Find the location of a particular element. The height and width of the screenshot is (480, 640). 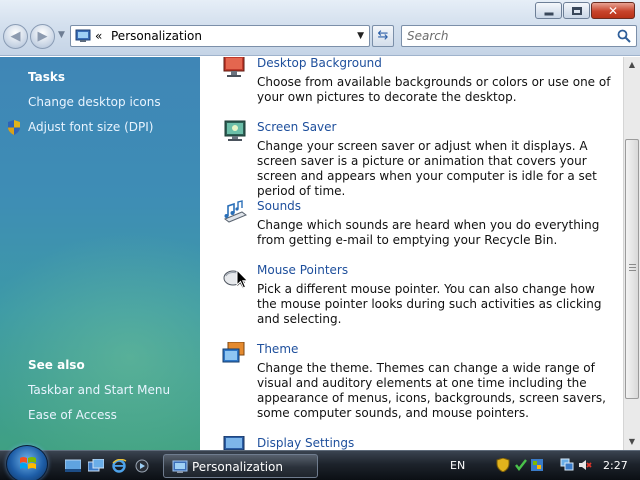

desktop-background-link: Desktop Background is located at coordinates (319, 63).